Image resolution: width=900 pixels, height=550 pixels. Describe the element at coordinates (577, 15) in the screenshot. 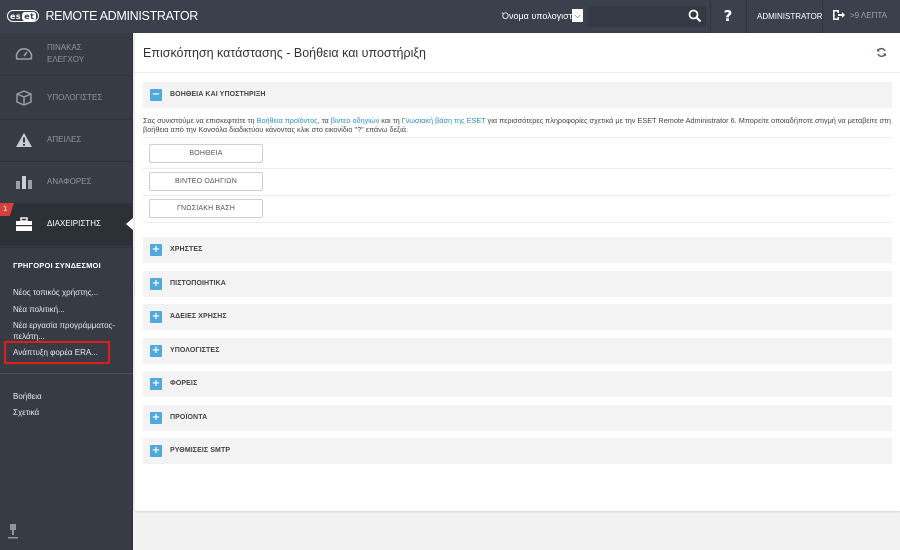

I see `search-scope-dropdown: ⌵` at that location.